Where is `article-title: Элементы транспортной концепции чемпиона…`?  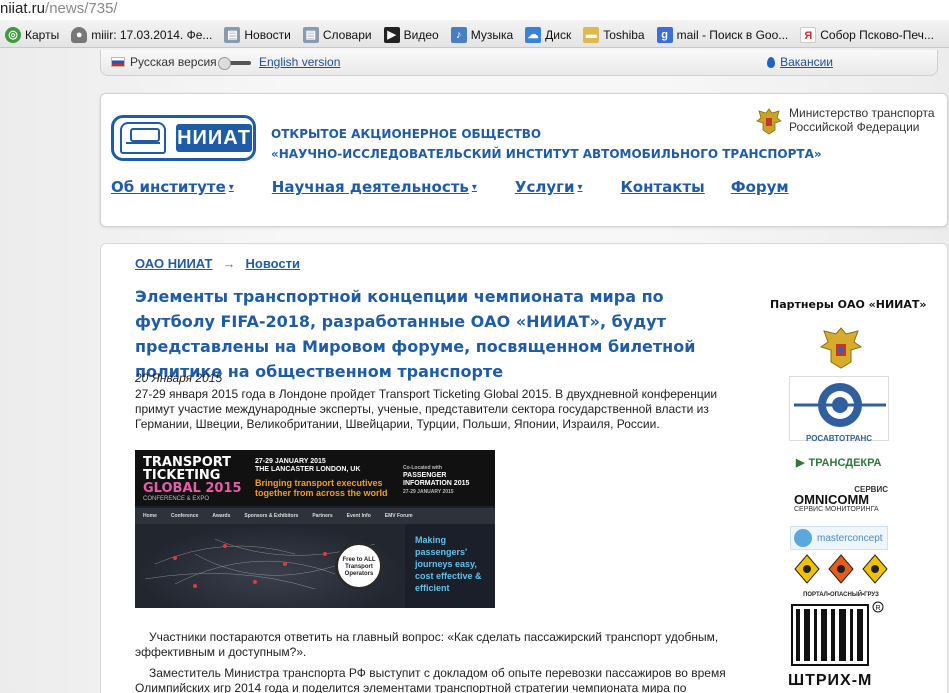 article-title: Элементы транспортной концепции чемпиона… is located at coordinates (415, 334).